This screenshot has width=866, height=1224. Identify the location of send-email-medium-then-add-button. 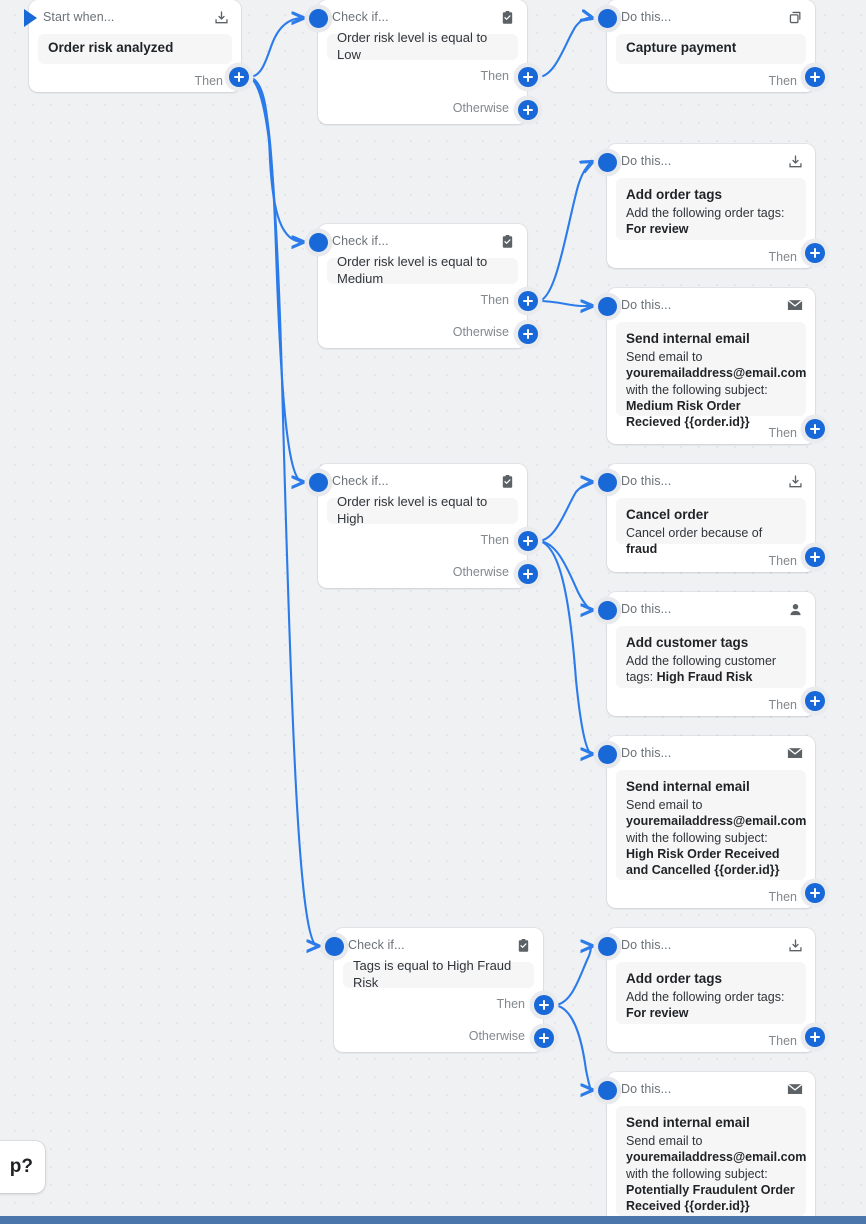
(815, 429).